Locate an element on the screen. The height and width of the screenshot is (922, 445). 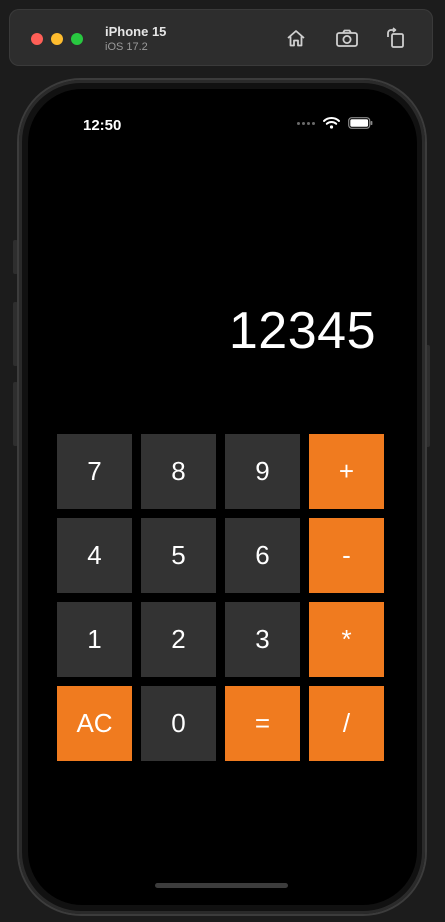
volume-down-button is located at coordinates (15, 414).